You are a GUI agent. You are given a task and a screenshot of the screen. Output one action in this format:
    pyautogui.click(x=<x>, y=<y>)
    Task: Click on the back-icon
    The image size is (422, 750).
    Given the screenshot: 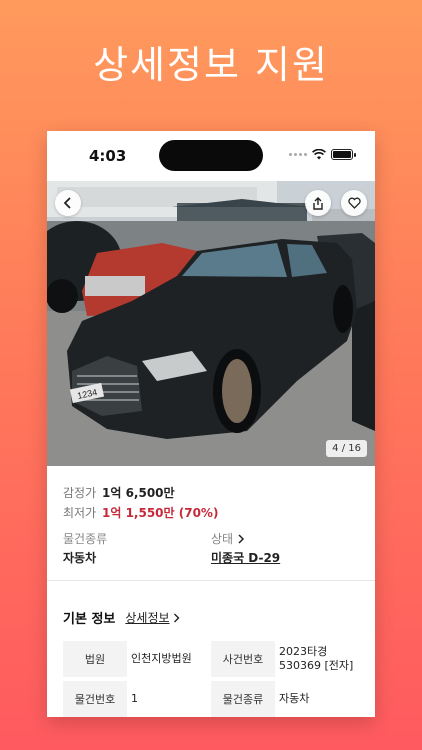 What is the action you would take?
    pyautogui.click(x=67, y=203)
    